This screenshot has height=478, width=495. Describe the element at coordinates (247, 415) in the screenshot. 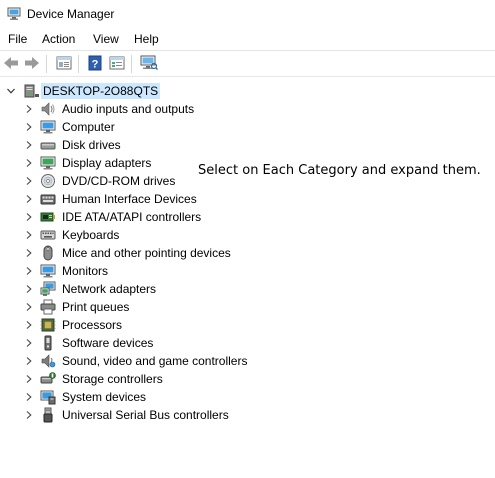

I see `tree-category-item: Universal Serial Bus controllers` at that location.